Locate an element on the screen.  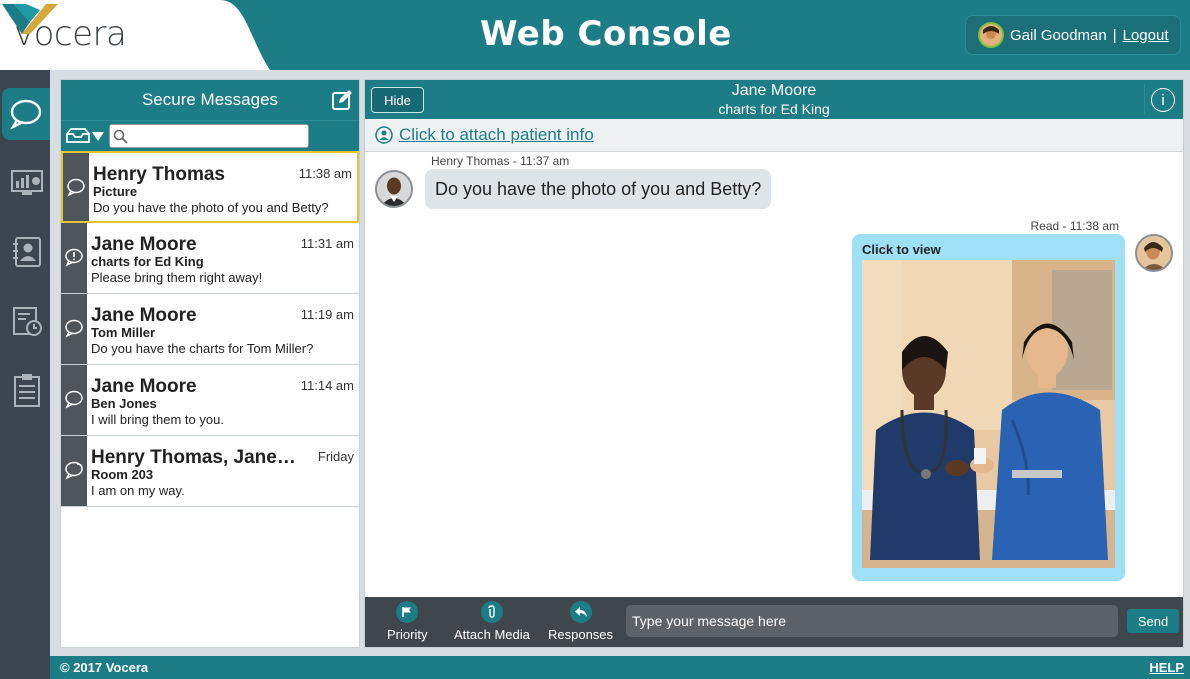
message-time: 11:31 am is located at coordinates (327, 243).